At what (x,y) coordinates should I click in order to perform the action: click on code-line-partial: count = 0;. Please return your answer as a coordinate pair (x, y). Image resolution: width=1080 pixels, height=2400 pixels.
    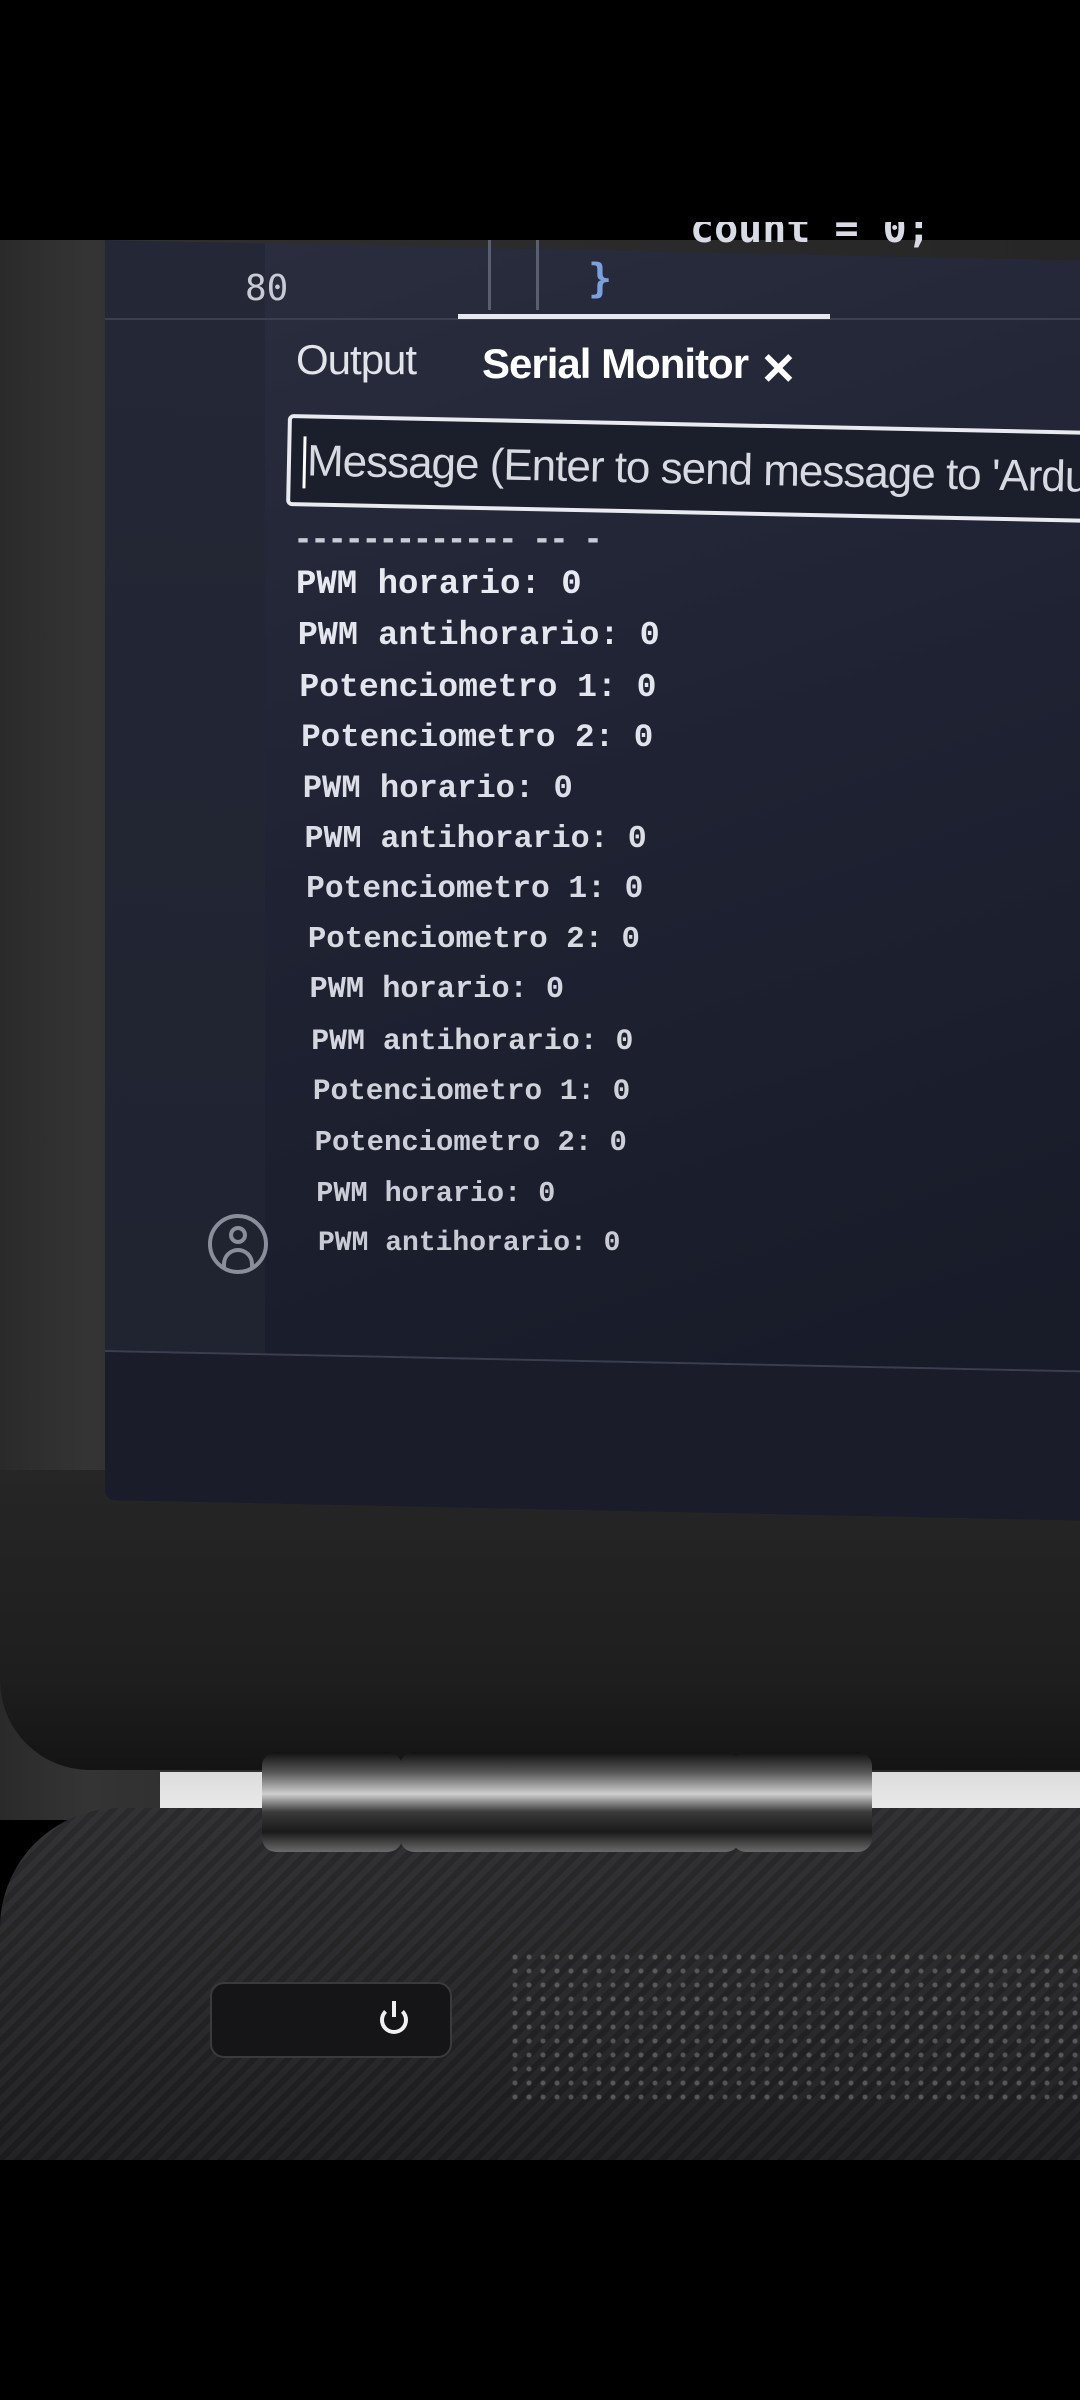
    Looking at the image, I should click on (810, 237).